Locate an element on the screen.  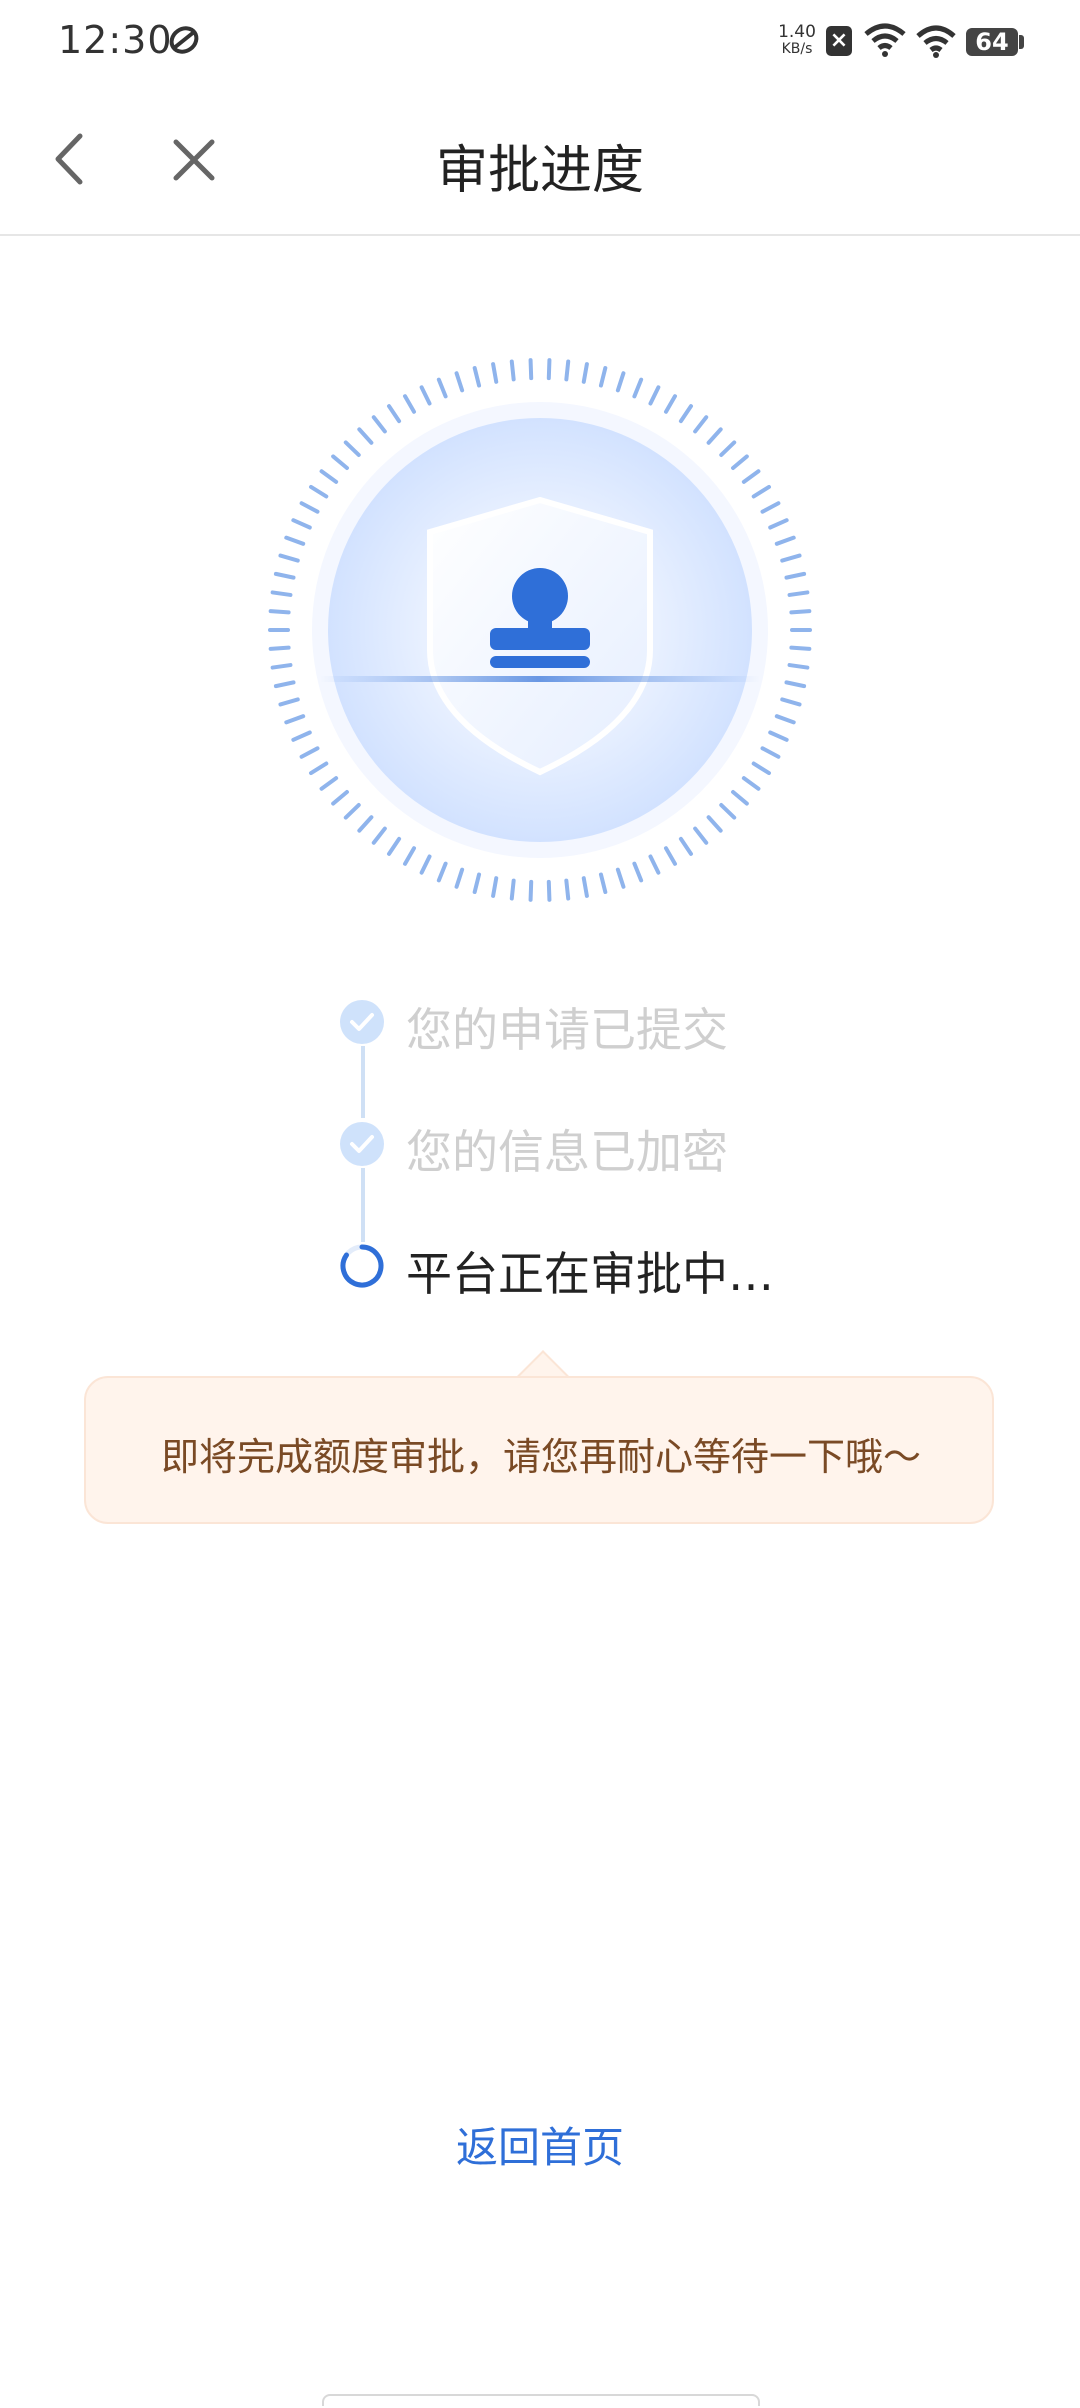
step-item: 您的信息已加密 is located at coordinates (630, 1147).